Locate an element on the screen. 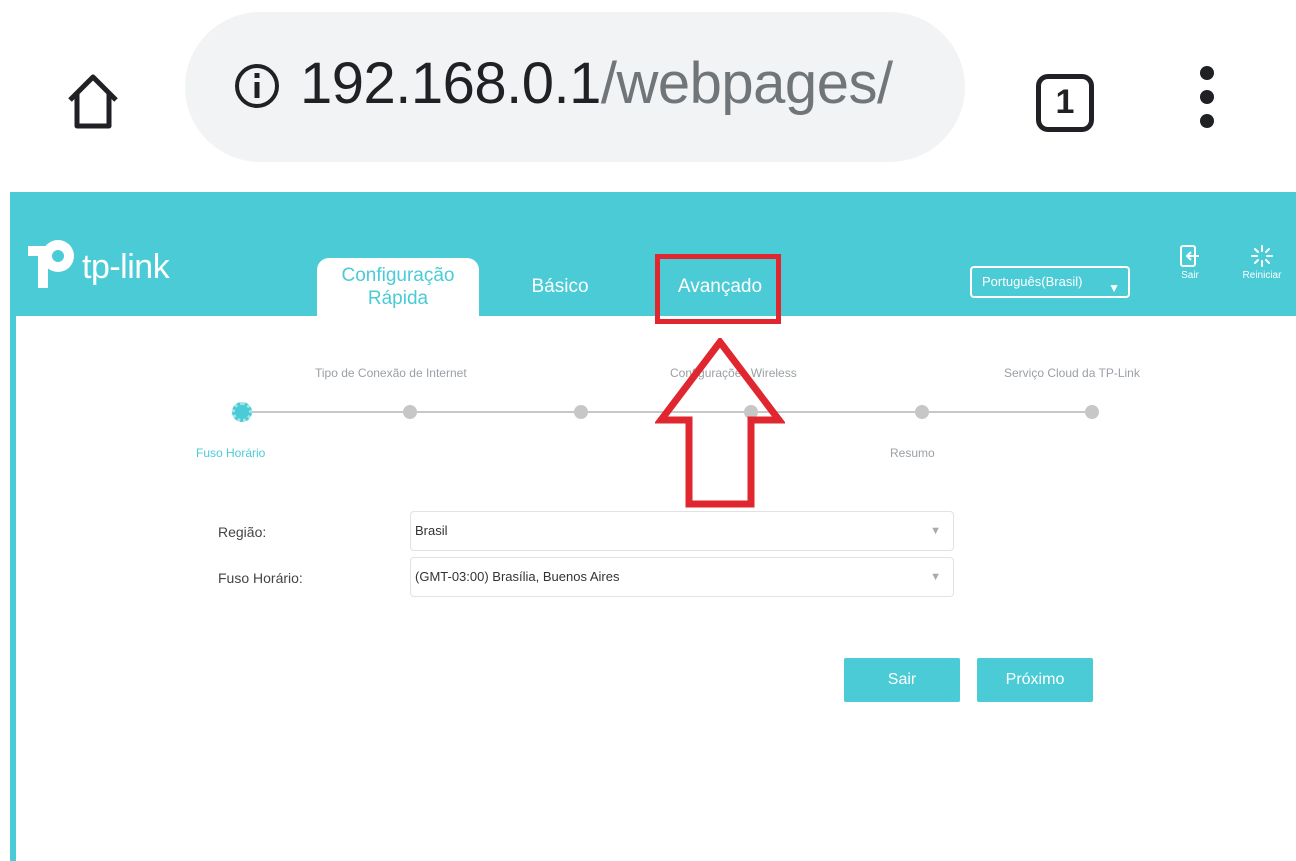 The image size is (1296, 861). tab-basic: Básico is located at coordinates (560, 287).